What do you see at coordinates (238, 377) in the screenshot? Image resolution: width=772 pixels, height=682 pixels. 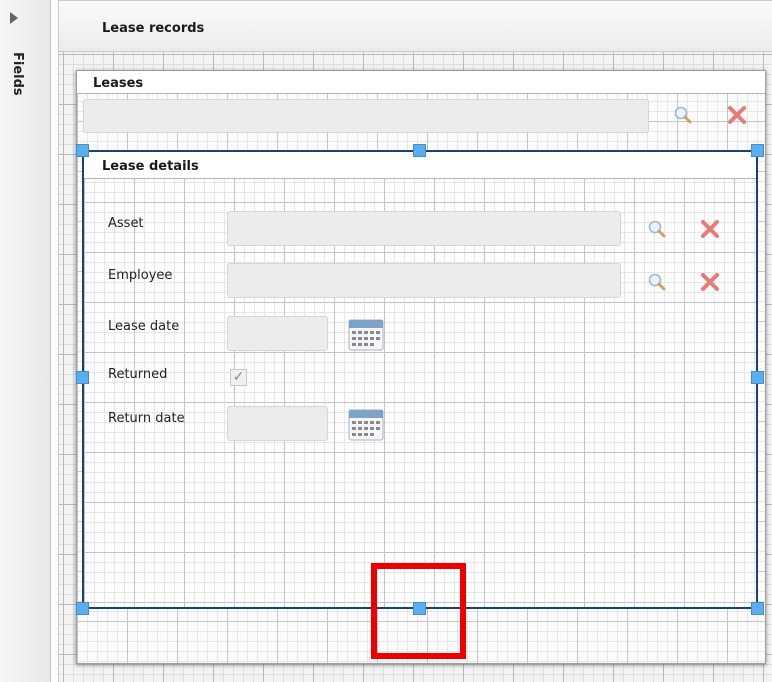 I see `returned-checkbox: ✓` at bounding box center [238, 377].